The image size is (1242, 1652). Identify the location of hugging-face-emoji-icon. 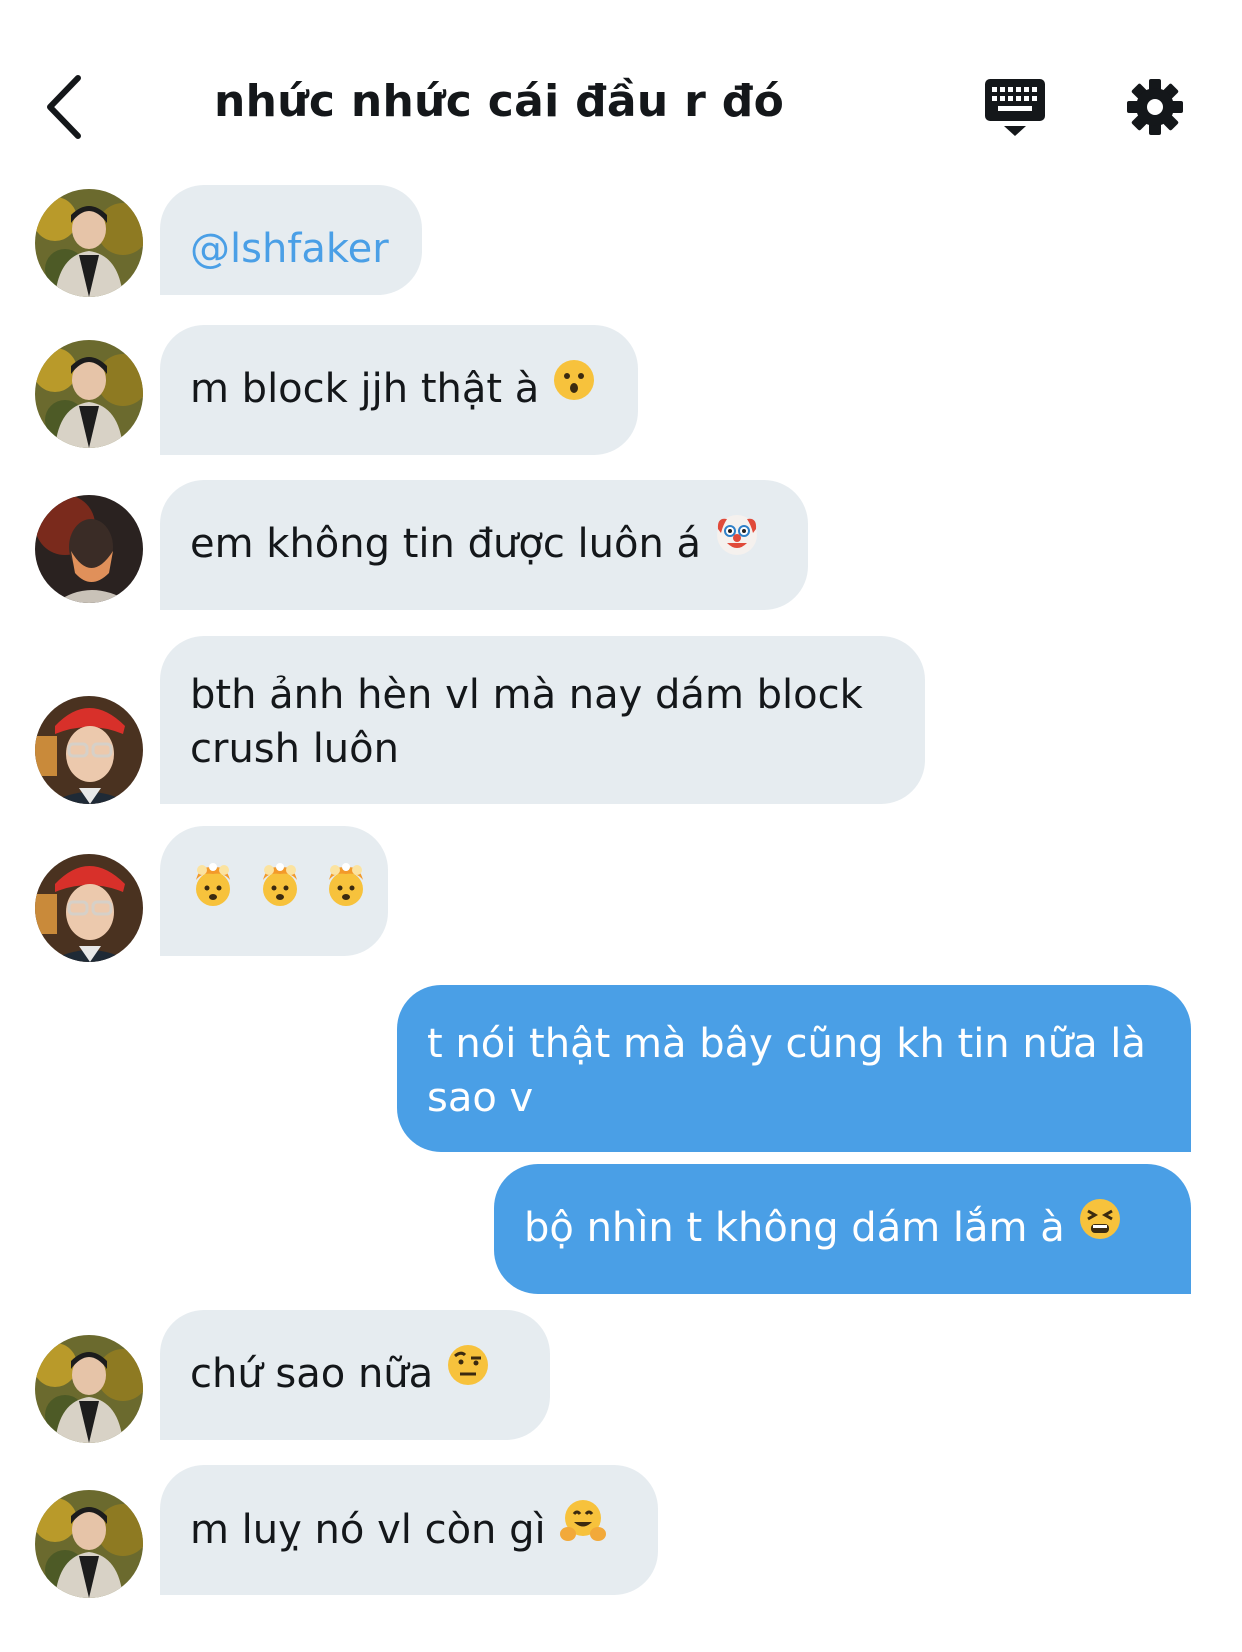
(582, 1528).